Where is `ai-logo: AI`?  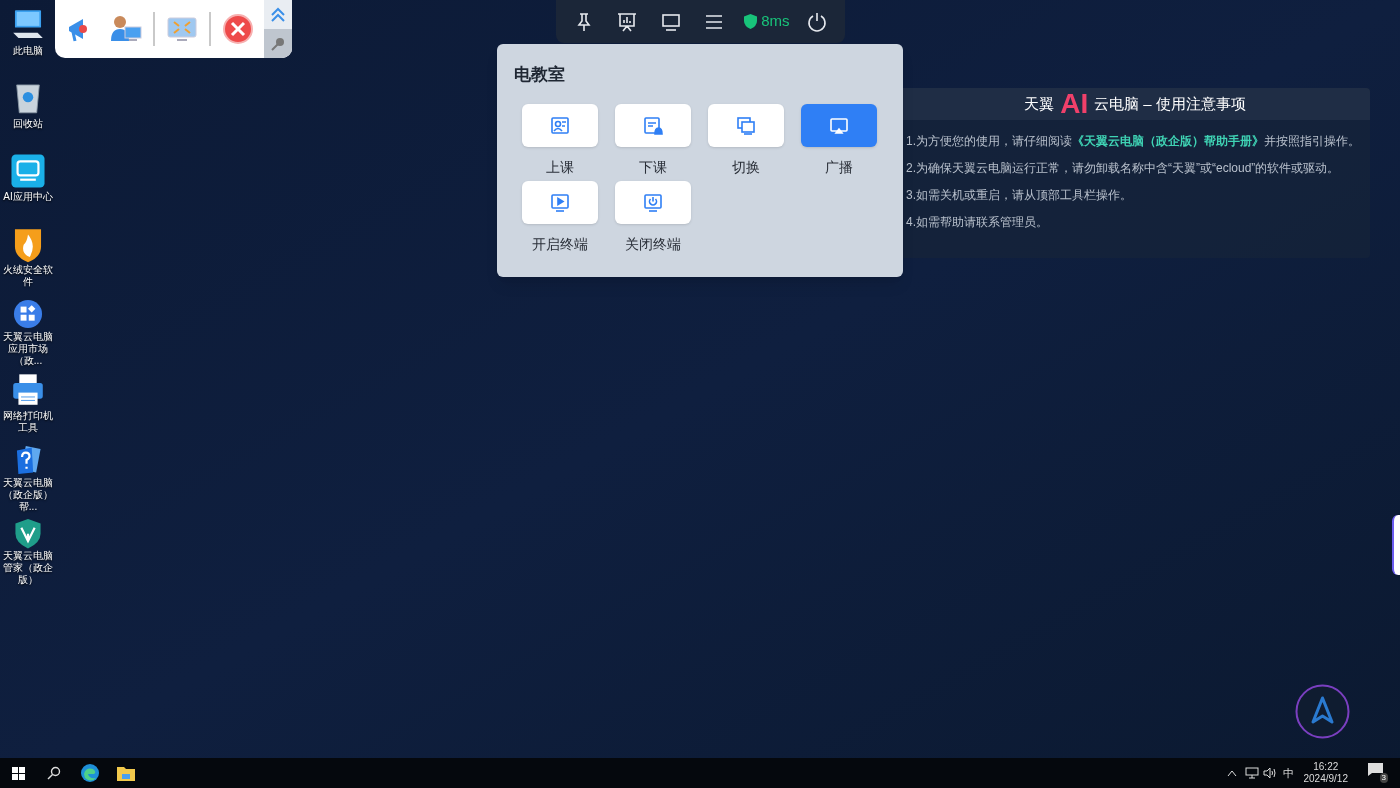 ai-logo: AI is located at coordinates (1074, 104).